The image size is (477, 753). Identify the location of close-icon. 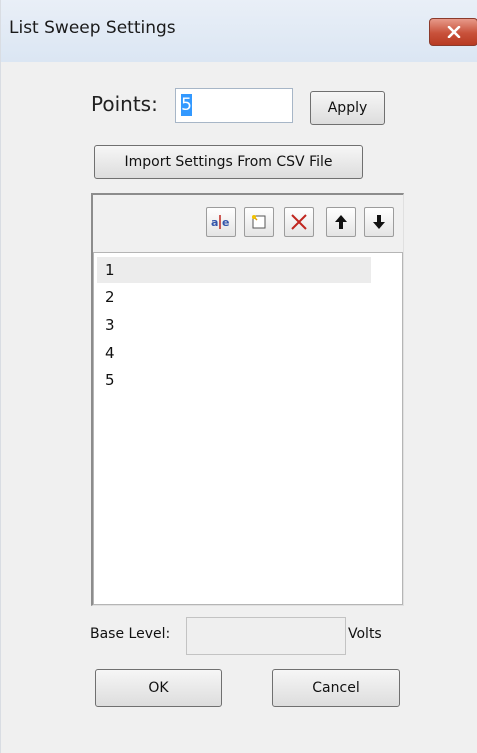
(453, 32).